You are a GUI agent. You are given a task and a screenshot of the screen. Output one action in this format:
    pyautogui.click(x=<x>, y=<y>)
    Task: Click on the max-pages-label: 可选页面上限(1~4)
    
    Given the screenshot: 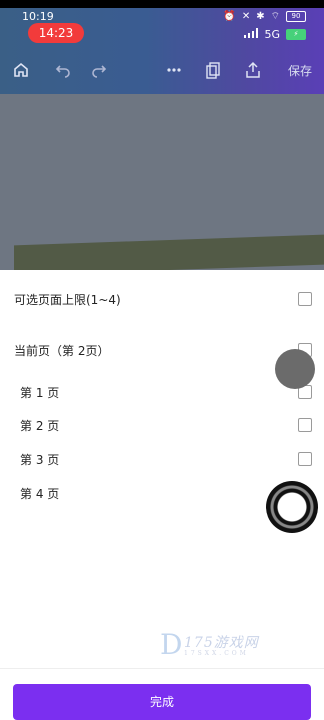 What is the action you would take?
    pyautogui.click(x=67, y=299)
    